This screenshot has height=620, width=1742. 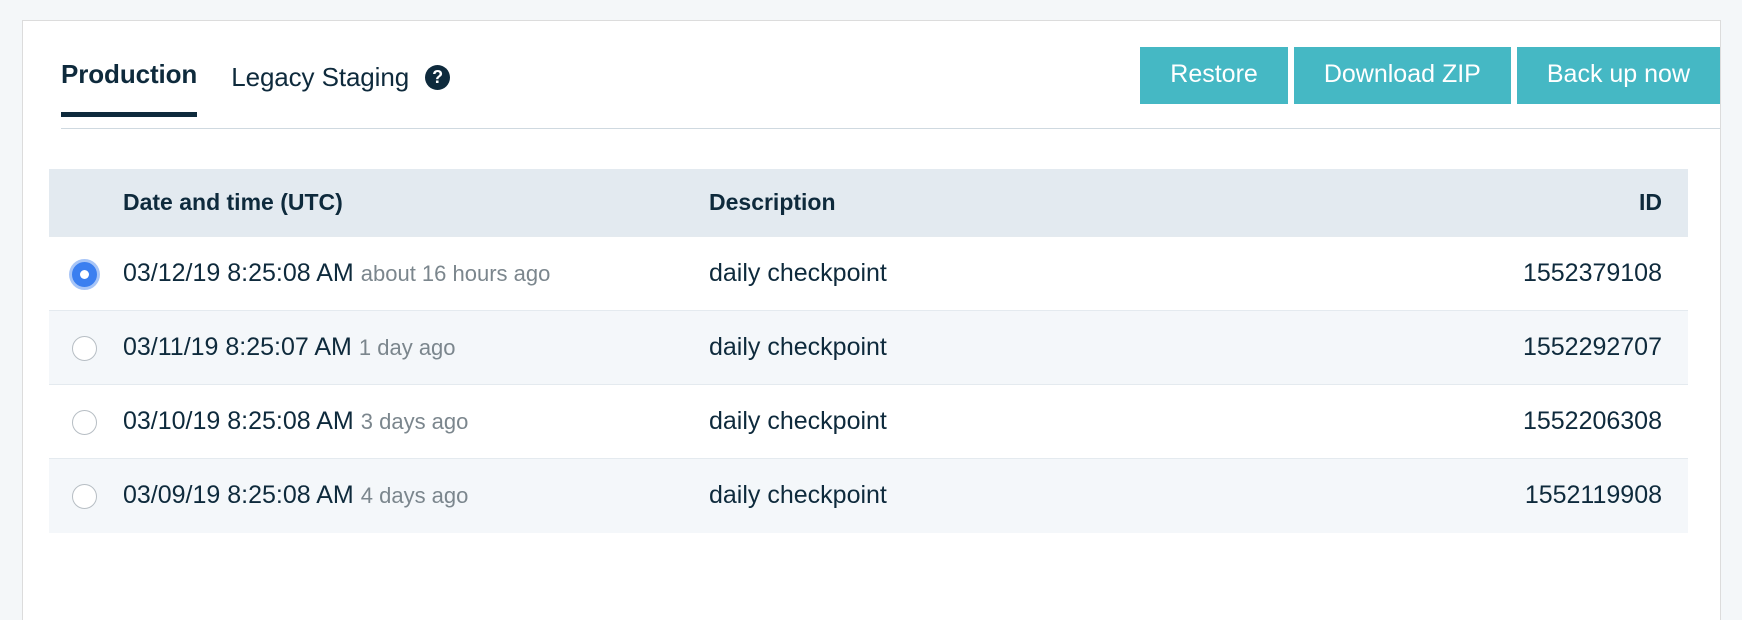 I want to click on backup-datetime: 03/12/19 8:25:08 AM, so click(x=238, y=273).